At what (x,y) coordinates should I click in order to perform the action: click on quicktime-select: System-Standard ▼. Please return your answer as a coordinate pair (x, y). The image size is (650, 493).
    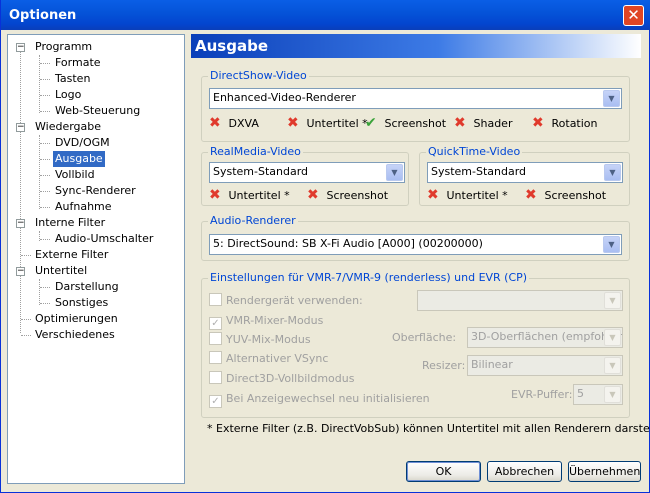
    Looking at the image, I should click on (525, 172).